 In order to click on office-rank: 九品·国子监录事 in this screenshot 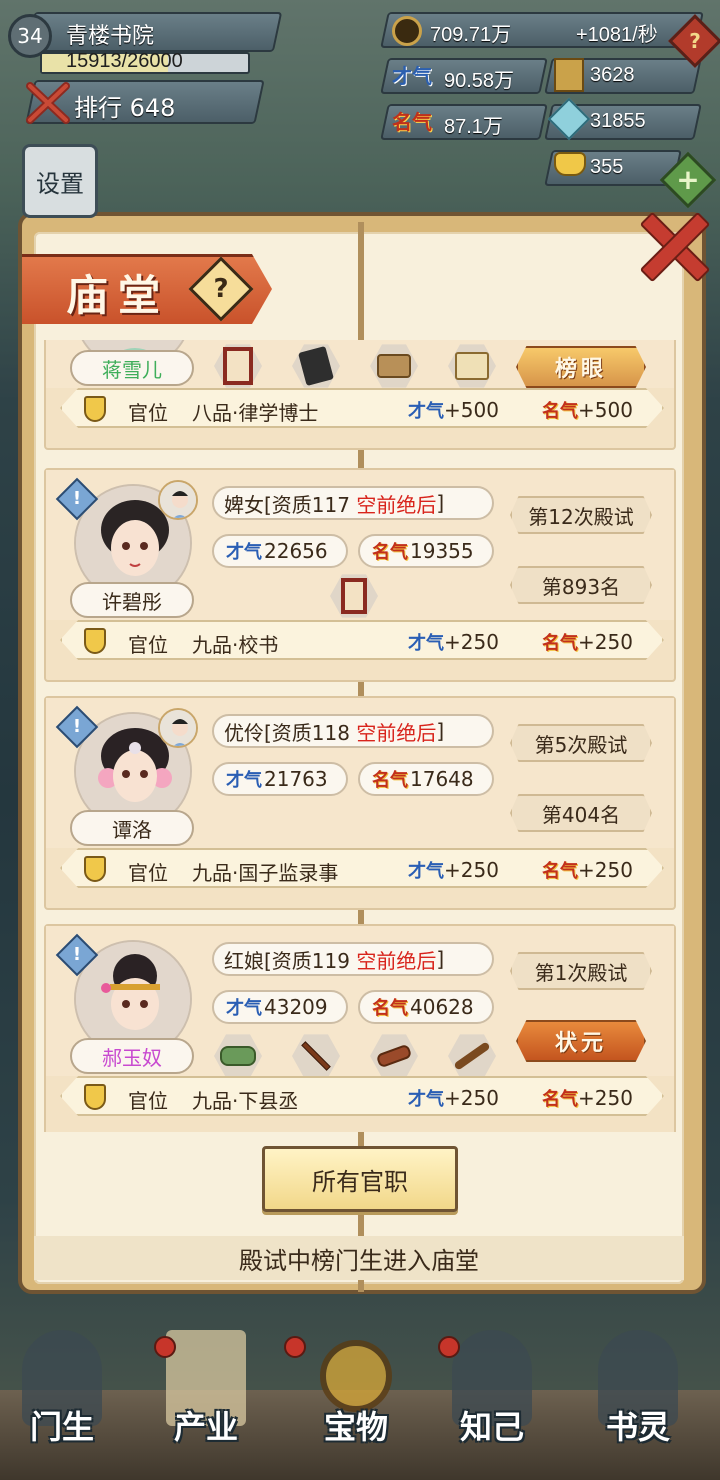, I will do `click(265, 873)`.